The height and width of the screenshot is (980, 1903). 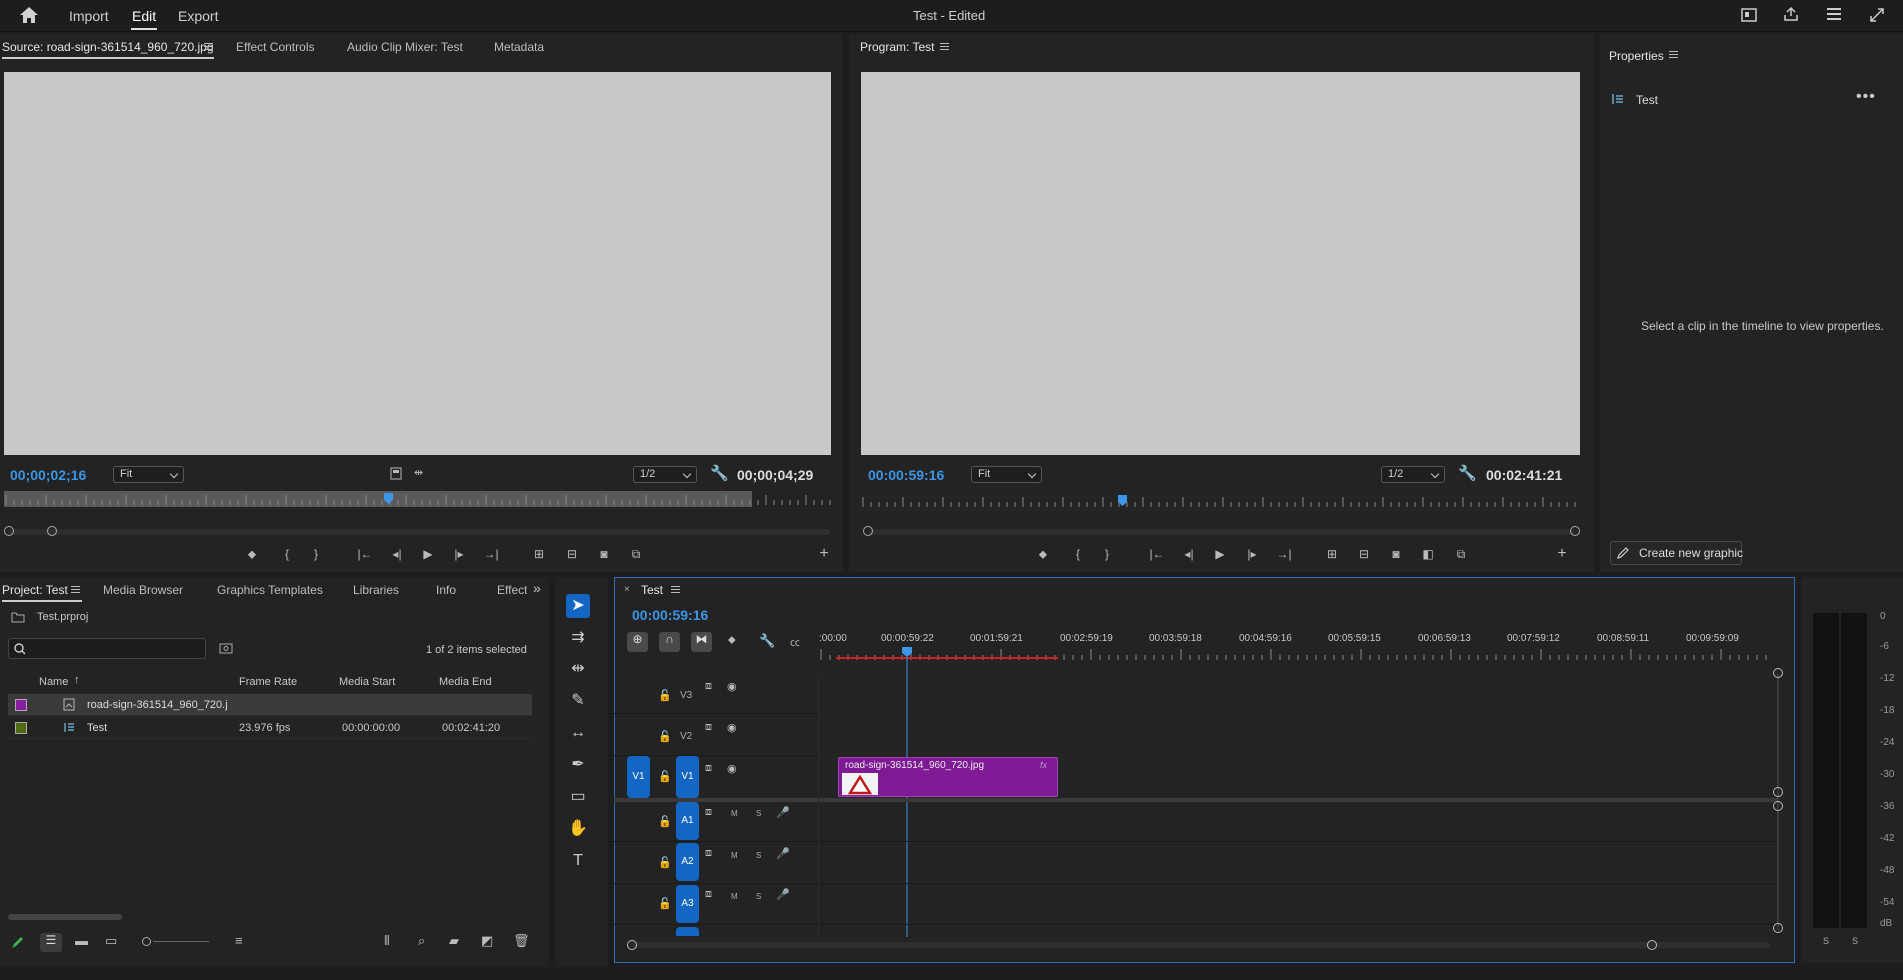 What do you see at coordinates (1413, 474) in the screenshot?
I see `program-resolution-select: 1/2` at bounding box center [1413, 474].